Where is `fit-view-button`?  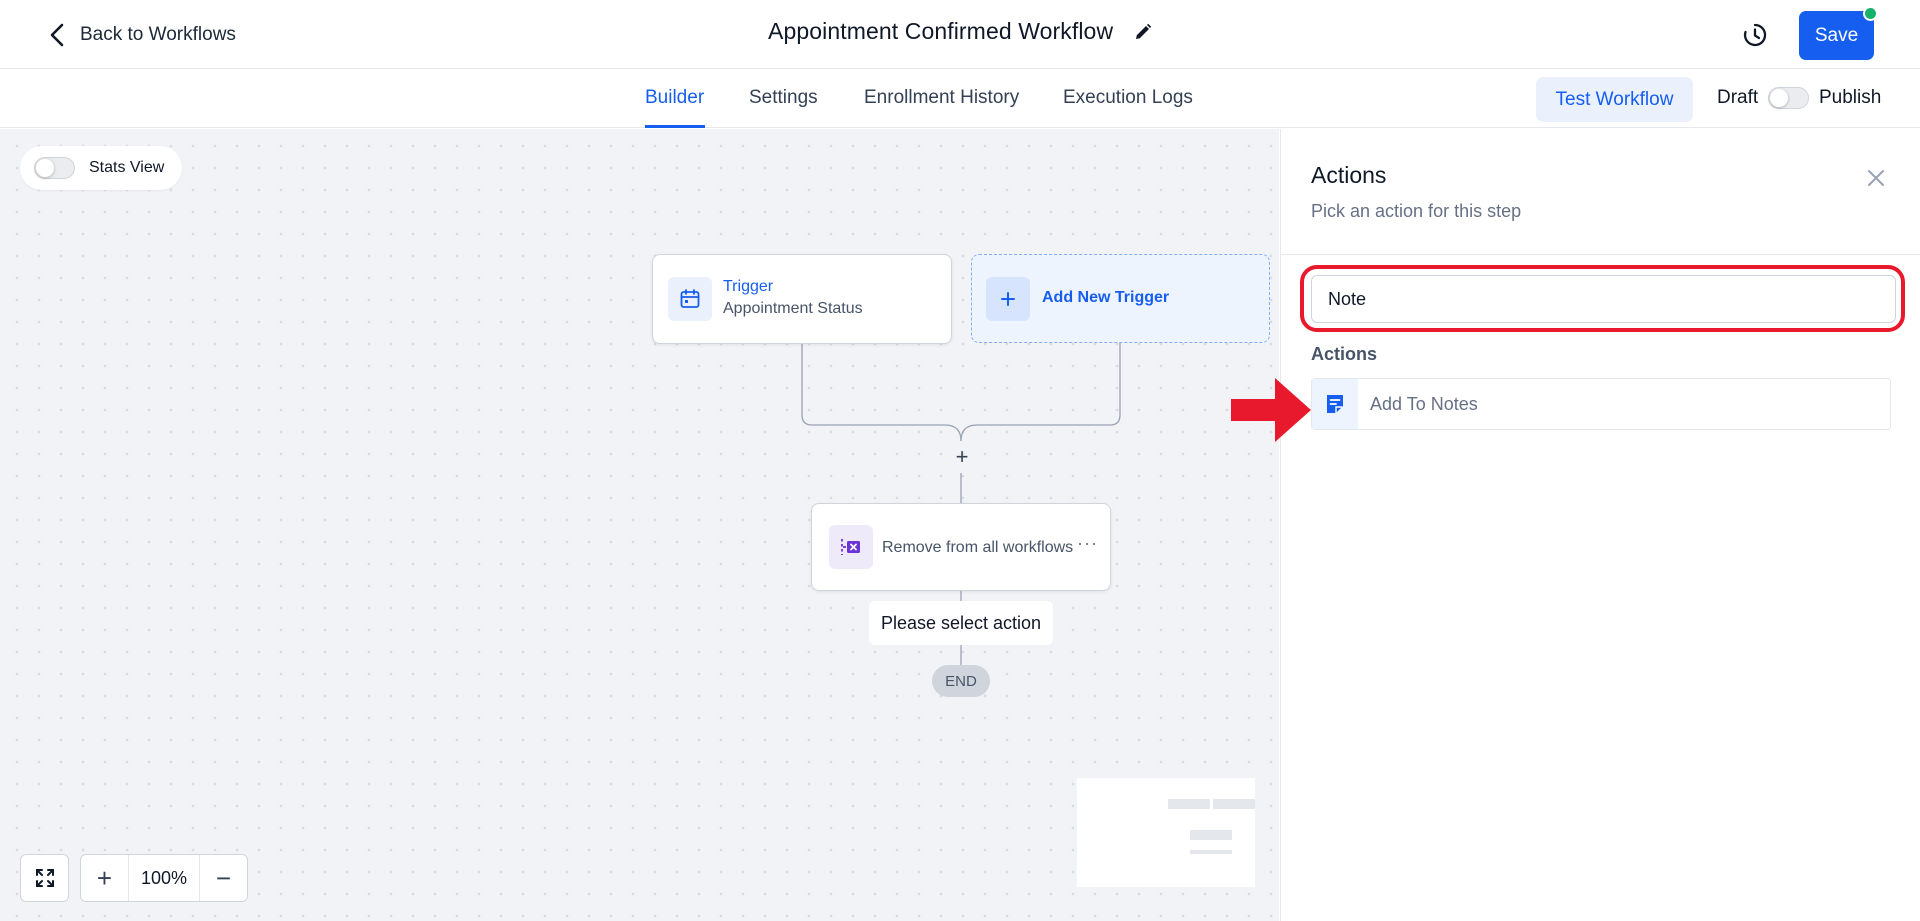
fit-view-button is located at coordinates (44, 878).